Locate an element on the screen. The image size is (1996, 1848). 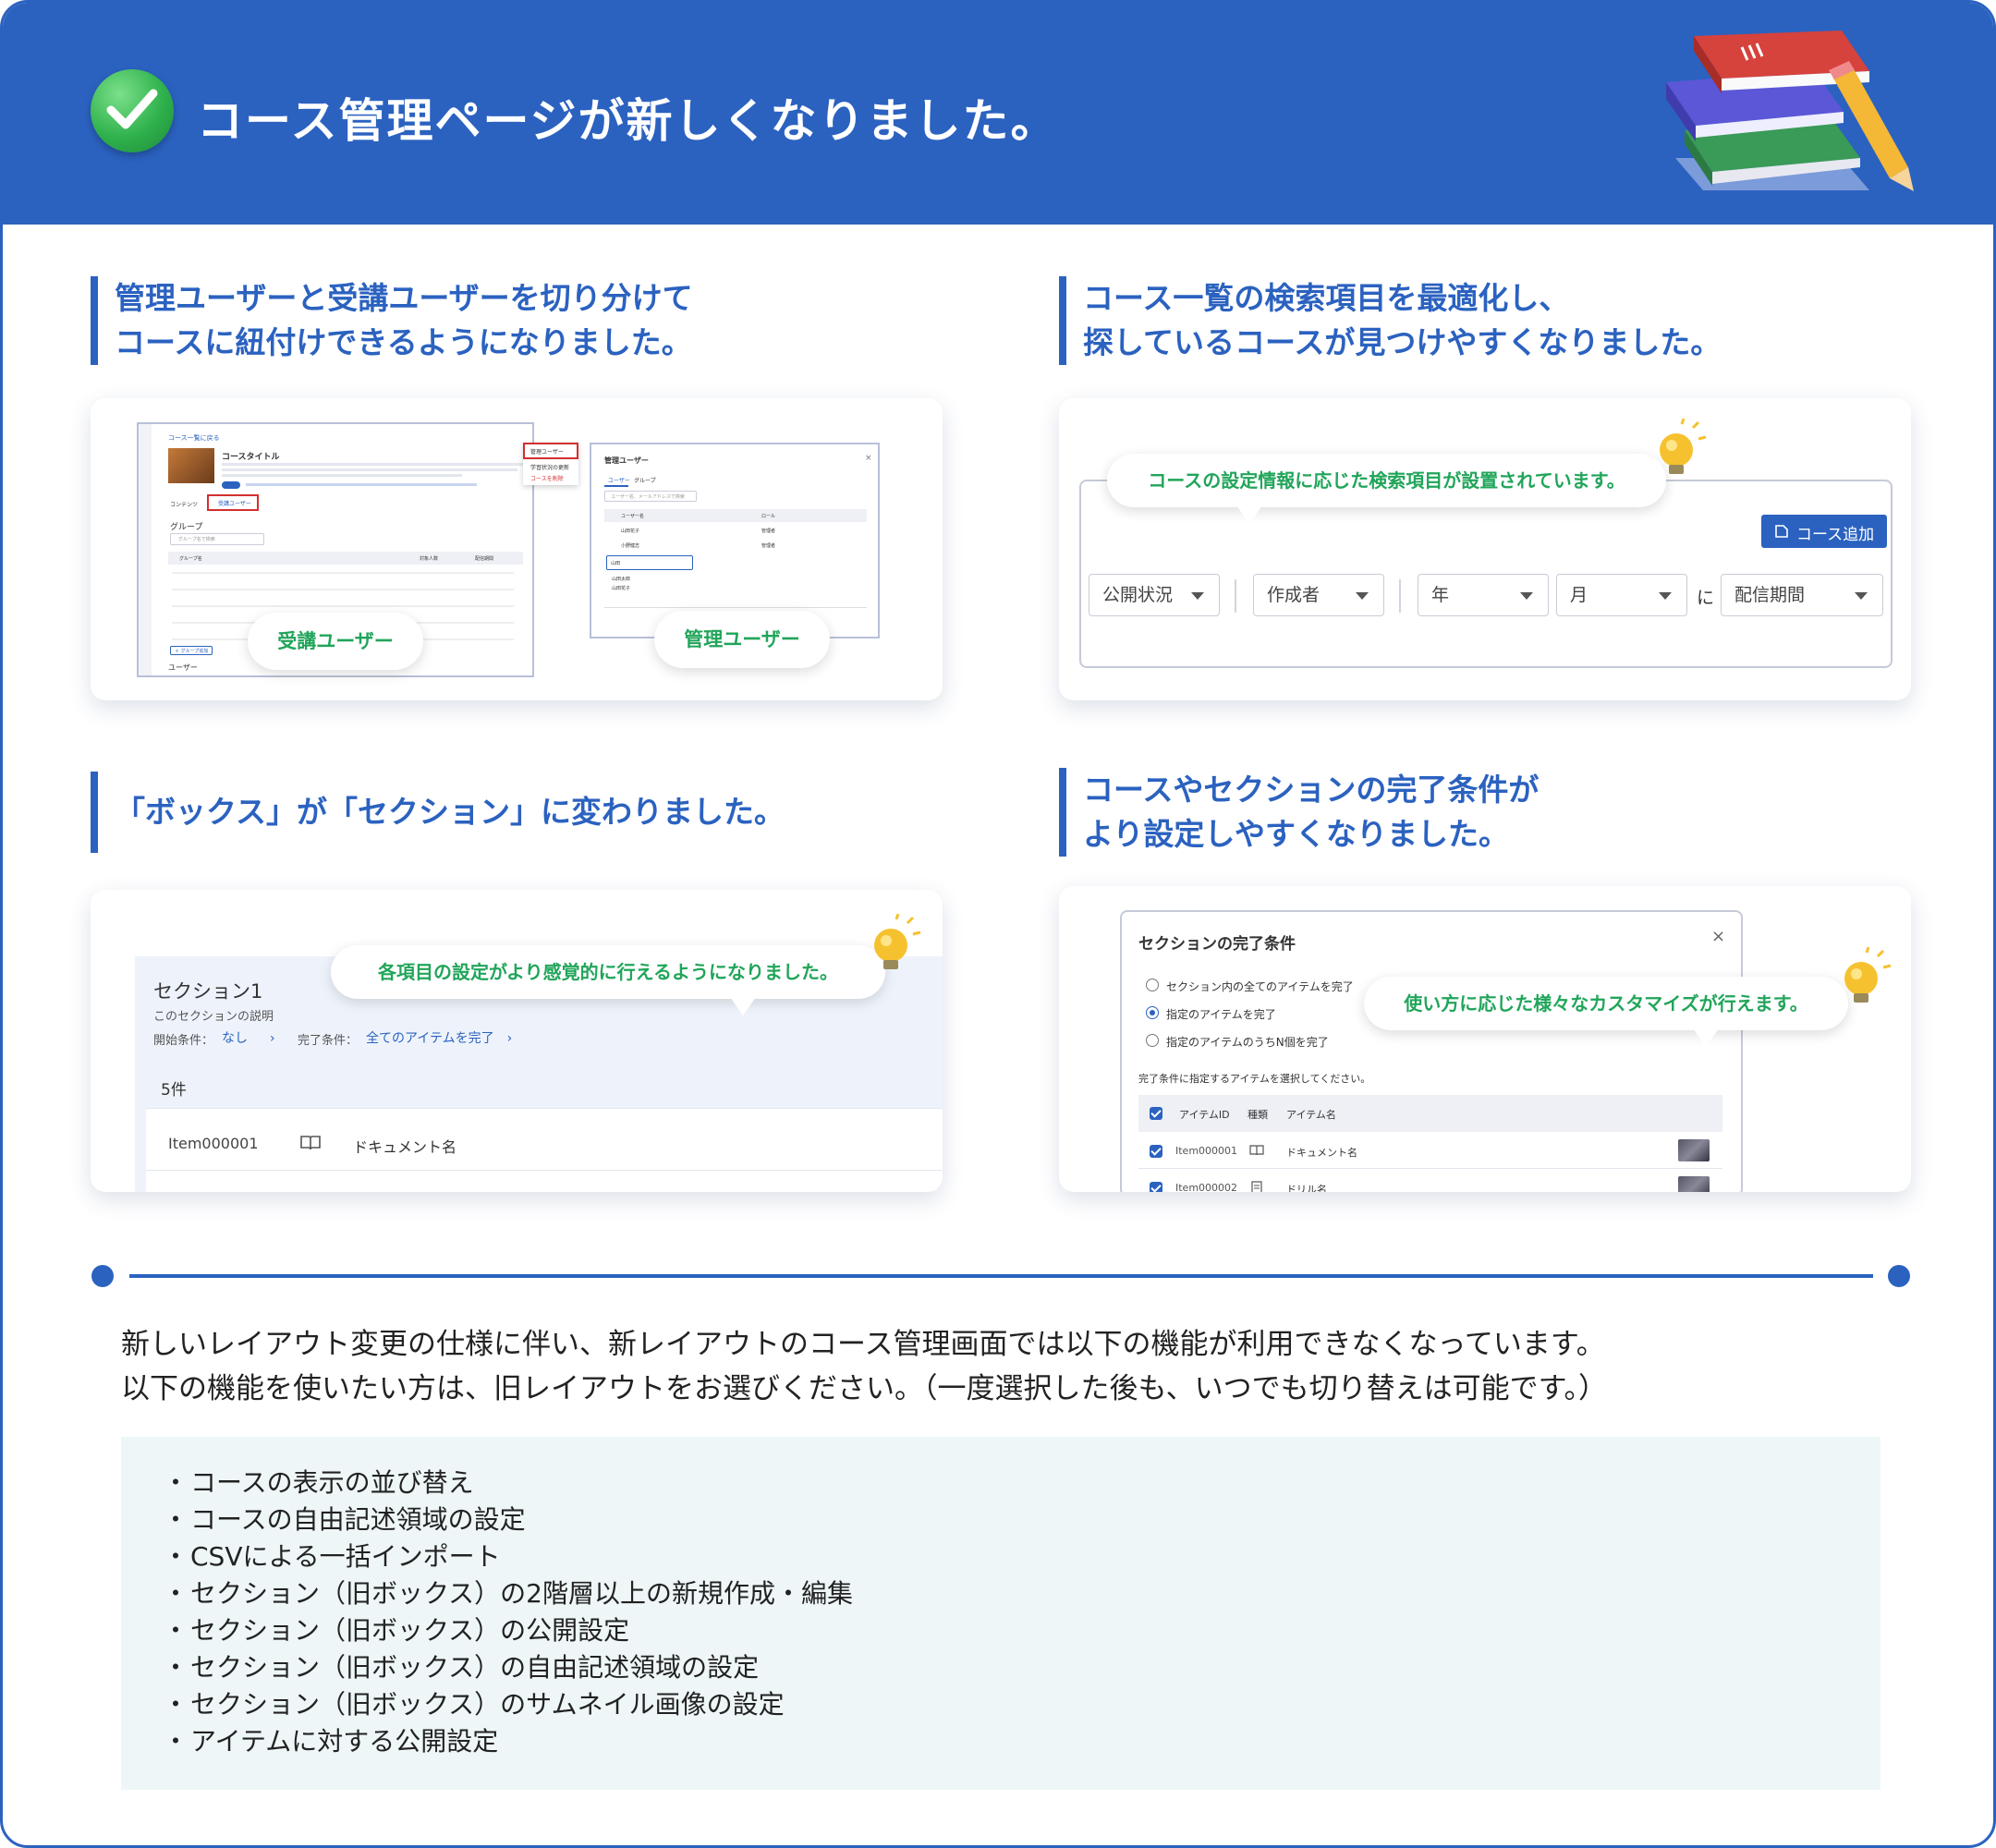
radio-specified-items is located at coordinates (1152, 1013).